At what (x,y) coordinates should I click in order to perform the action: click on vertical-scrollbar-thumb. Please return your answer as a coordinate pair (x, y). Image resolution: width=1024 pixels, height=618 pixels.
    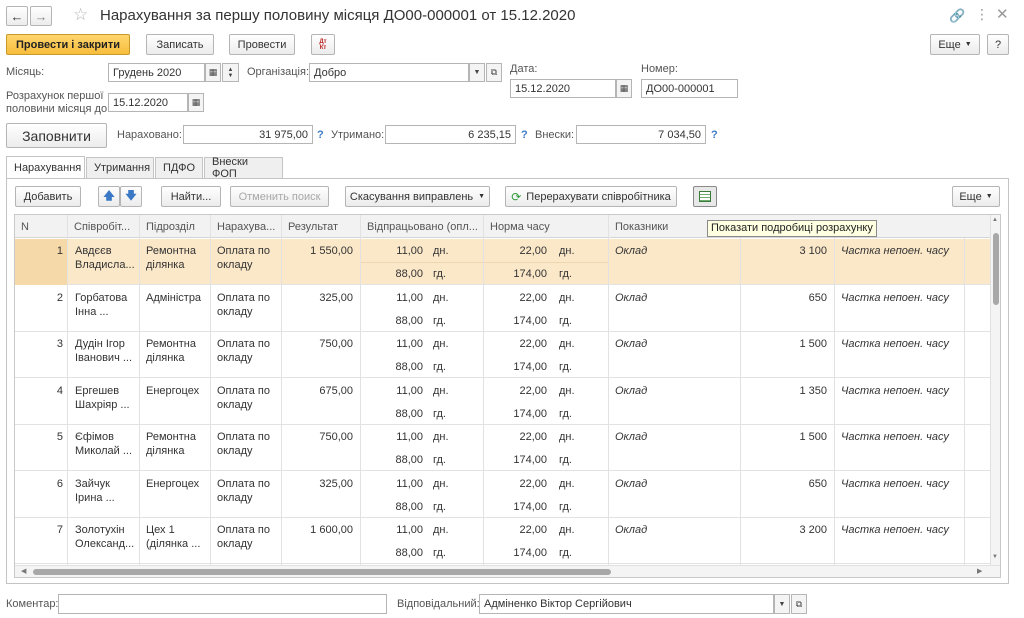
    Looking at the image, I should click on (996, 269).